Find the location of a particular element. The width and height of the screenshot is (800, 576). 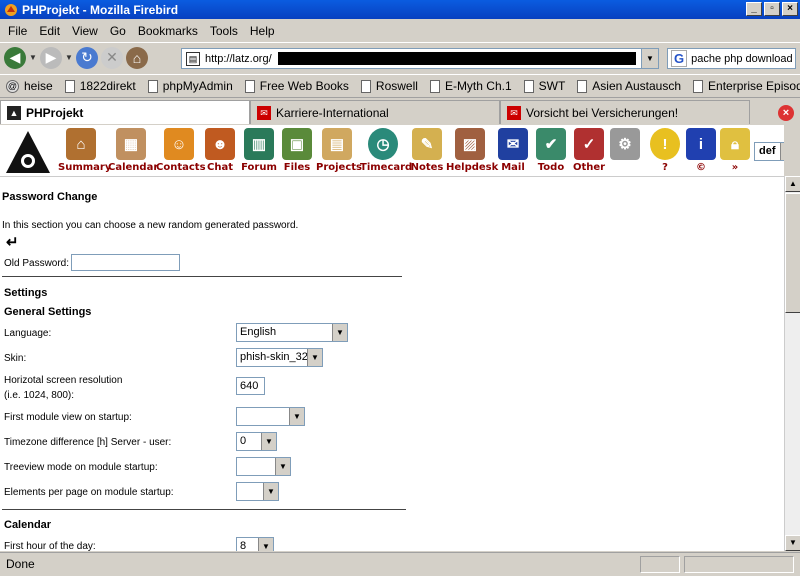

language-dropdown: English ▼ is located at coordinates (292, 332).